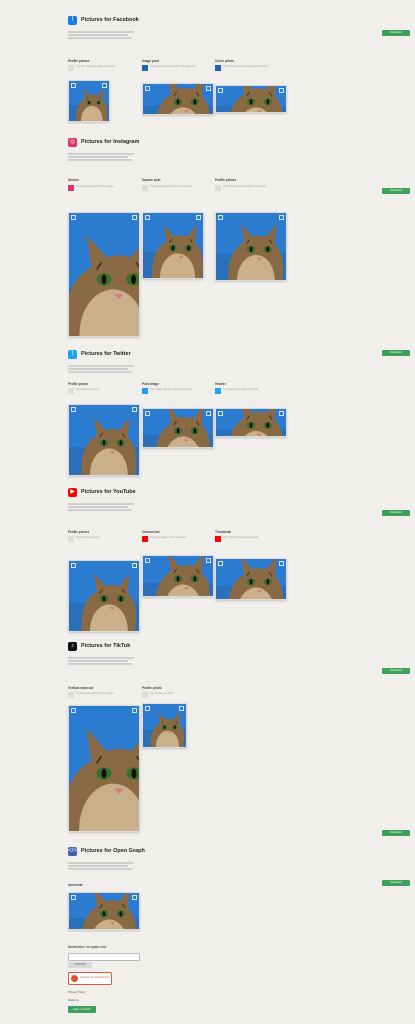 This screenshot has width=415, height=1024. Describe the element at coordinates (240, 537) in the screenshot. I see `hint-label: Tip: Thumbnails are shown small` at that location.